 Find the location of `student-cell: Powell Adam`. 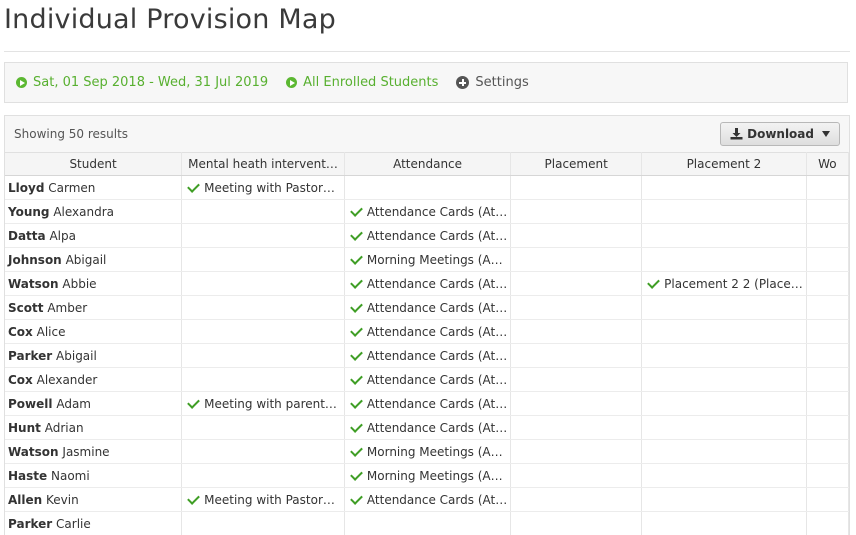

student-cell: Powell Adam is located at coordinates (94, 403).